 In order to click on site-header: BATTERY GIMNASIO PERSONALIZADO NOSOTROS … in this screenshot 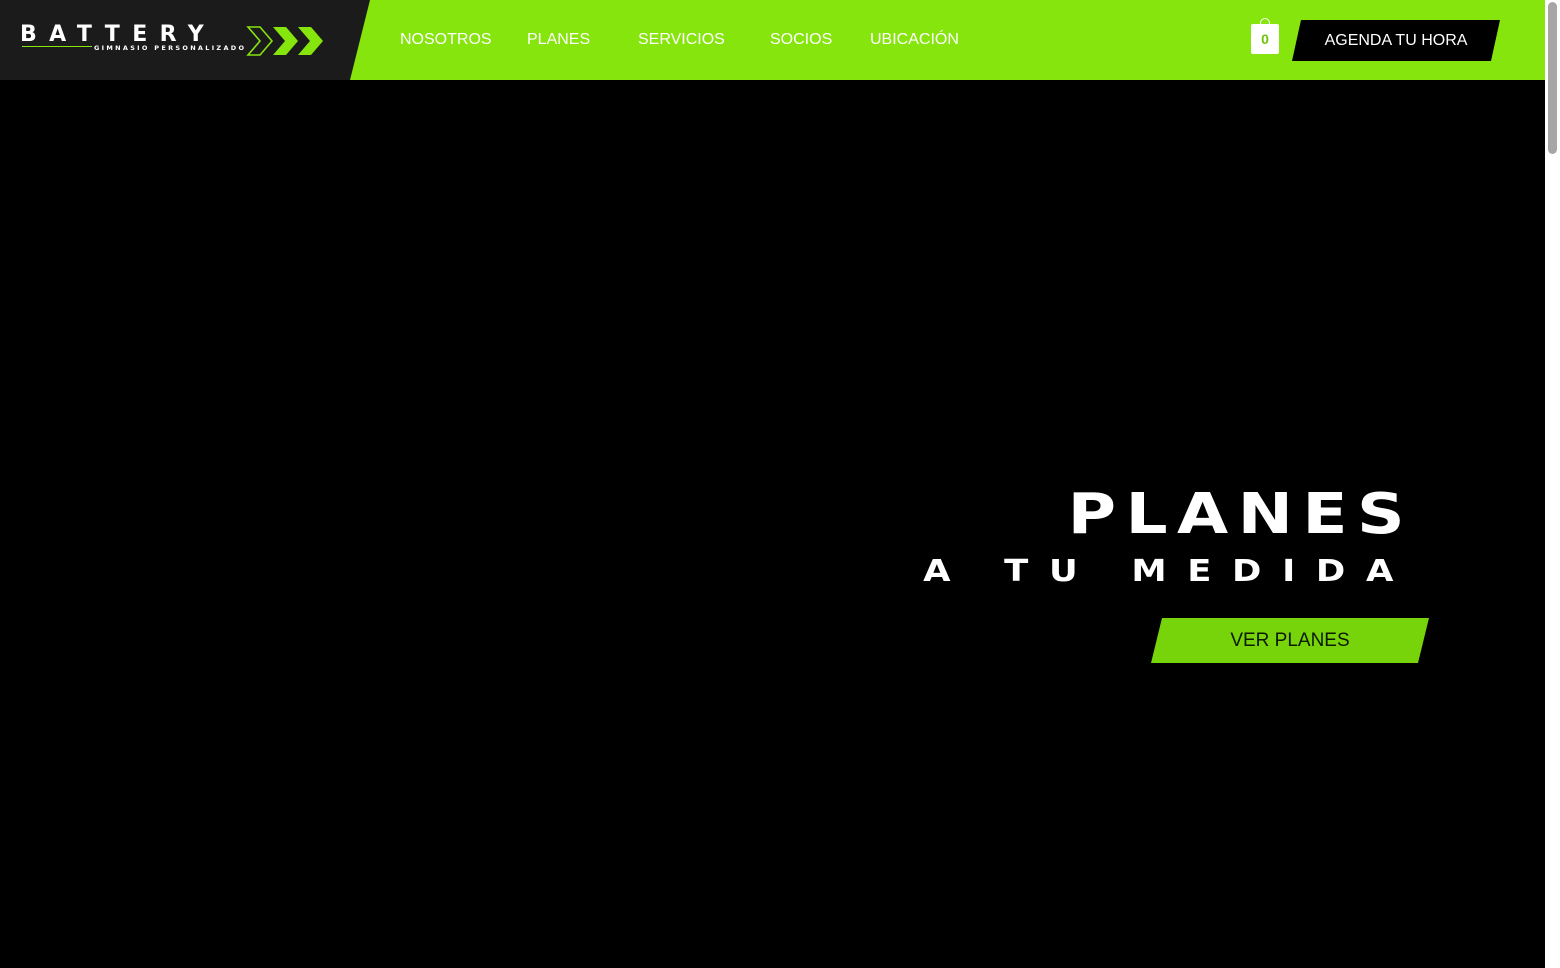, I will do `click(772, 40)`.